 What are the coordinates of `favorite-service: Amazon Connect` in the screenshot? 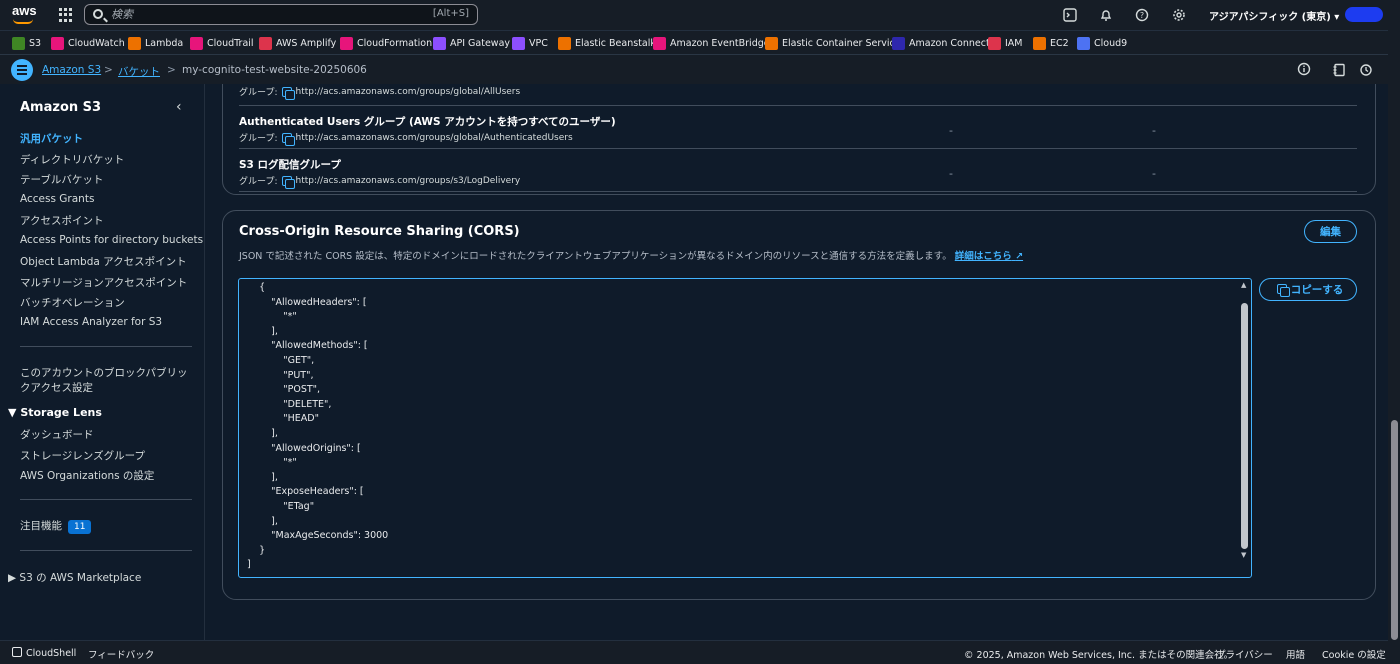 It's located at (941, 43).